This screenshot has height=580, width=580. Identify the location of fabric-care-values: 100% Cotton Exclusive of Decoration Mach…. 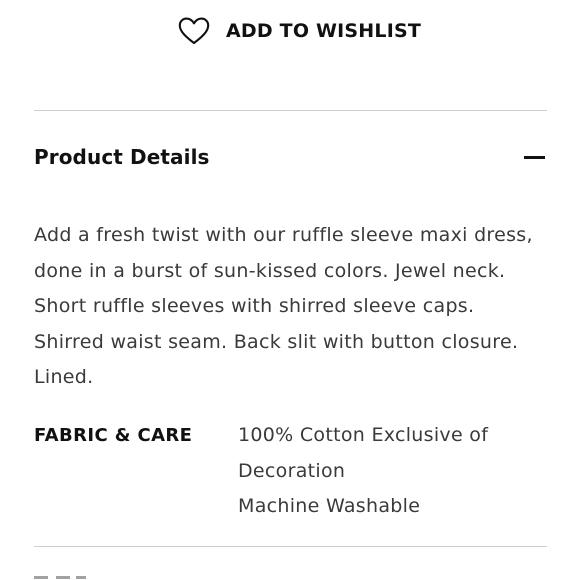
(363, 471).